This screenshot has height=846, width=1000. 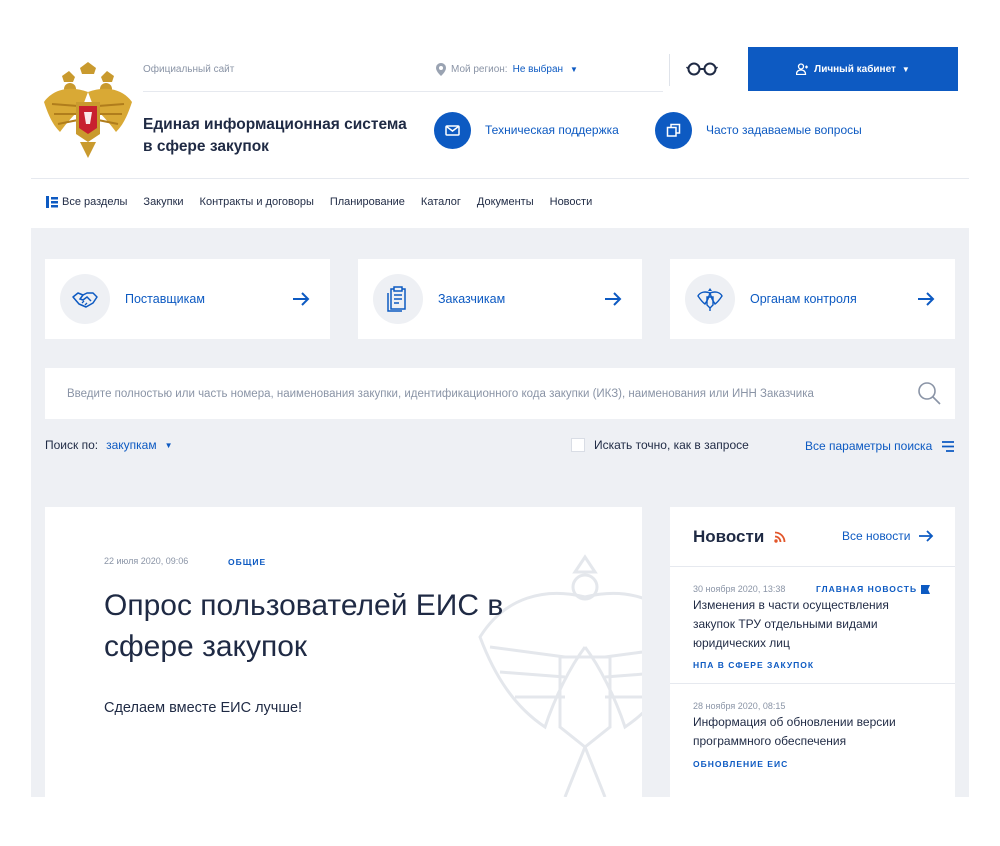 What do you see at coordinates (505, 202) in the screenshot?
I see `nav-item-documents: Документы` at bounding box center [505, 202].